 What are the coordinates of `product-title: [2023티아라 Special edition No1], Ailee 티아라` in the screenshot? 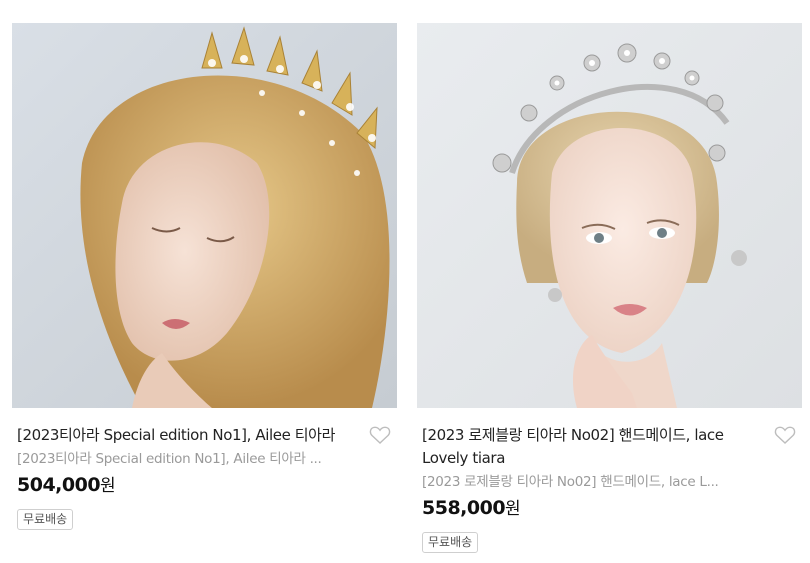 It's located at (185, 435).